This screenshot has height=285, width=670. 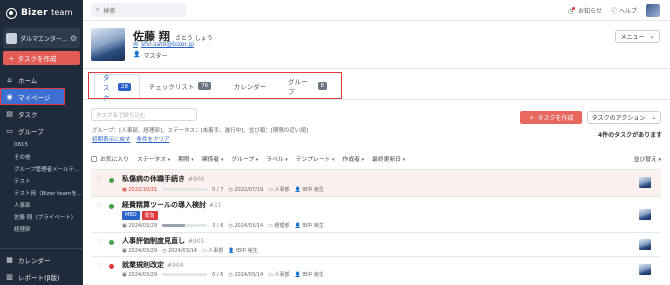 I want to click on create-task-button: ＋タスクを作成, so click(x=551, y=117).